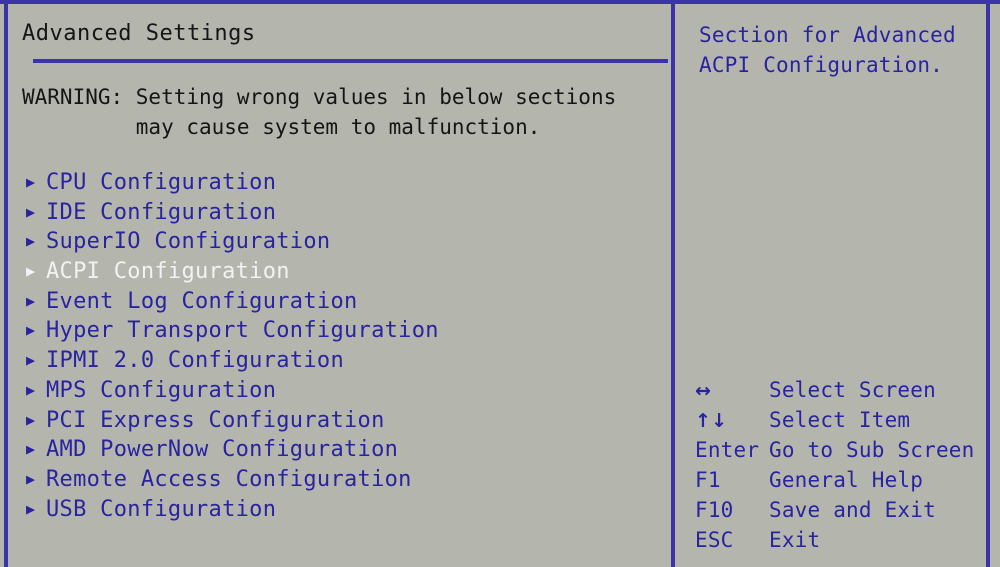 This screenshot has height=567, width=1000. I want to click on key-action-label: Exit, so click(795, 540).